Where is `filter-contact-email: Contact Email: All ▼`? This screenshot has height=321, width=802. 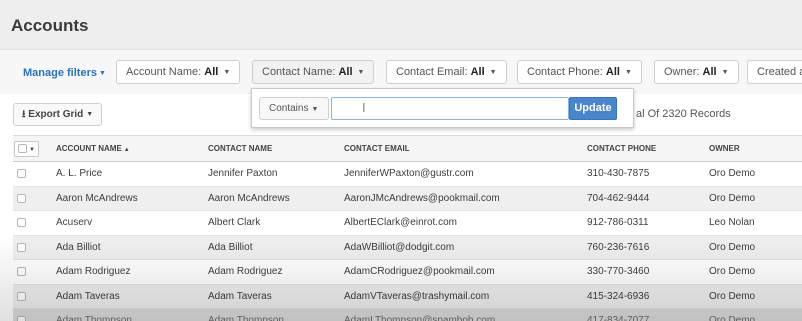
filter-contact-email: Contact Email: All ▼ is located at coordinates (446, 72).